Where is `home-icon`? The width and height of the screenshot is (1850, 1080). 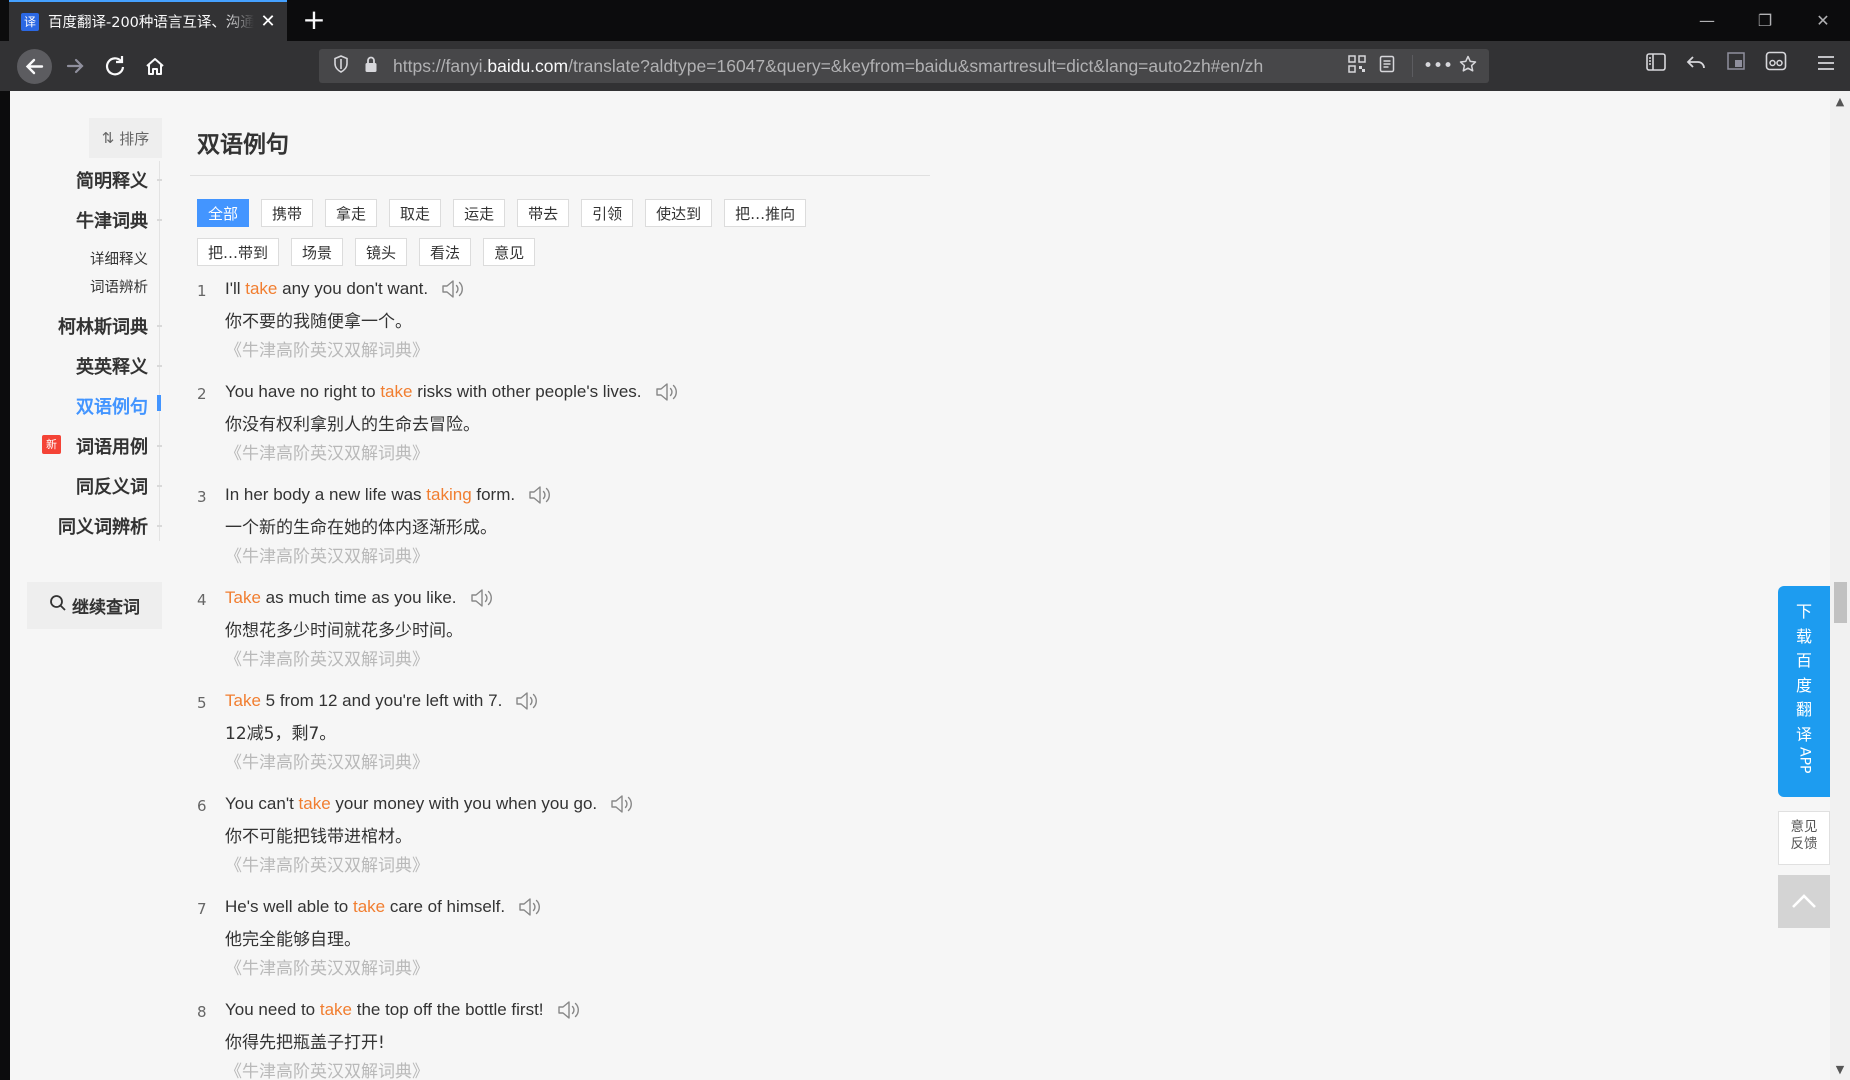
home-icon is located at coordinates (155, 66).